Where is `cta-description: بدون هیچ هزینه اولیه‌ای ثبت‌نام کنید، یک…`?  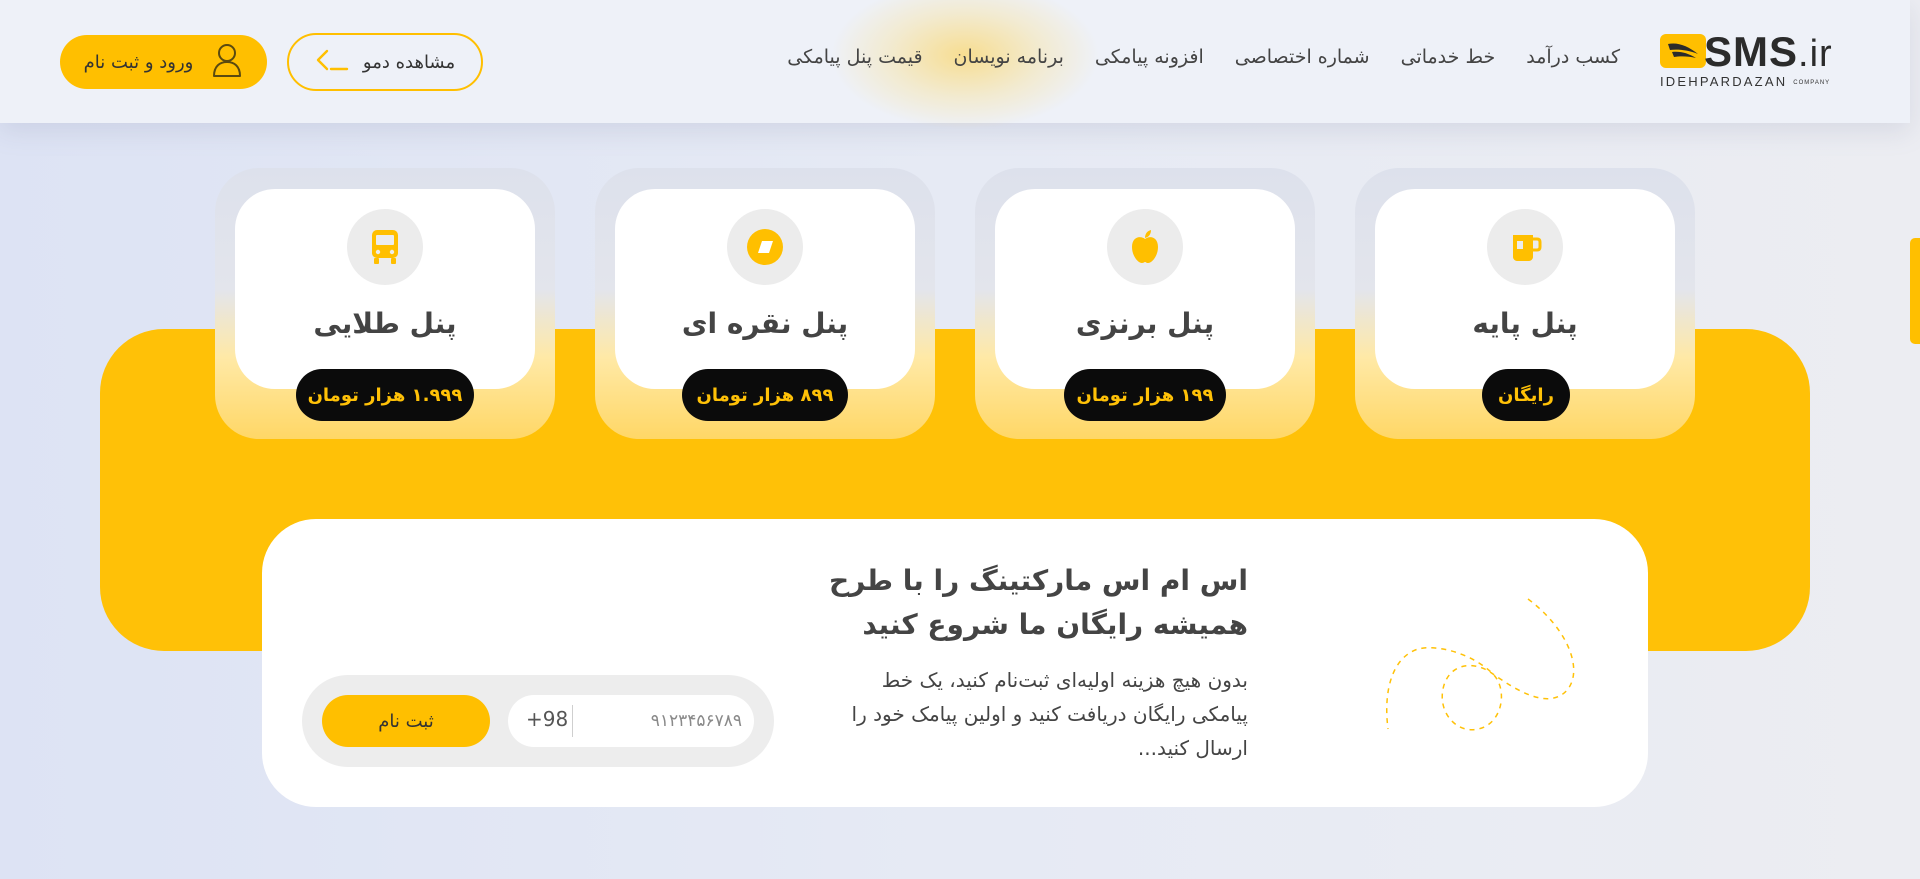
cta-description: بدون هیچ هزینه اولیه‌ای ثبت‌نام کنید، یک… is located at coordinates (1049, 714).